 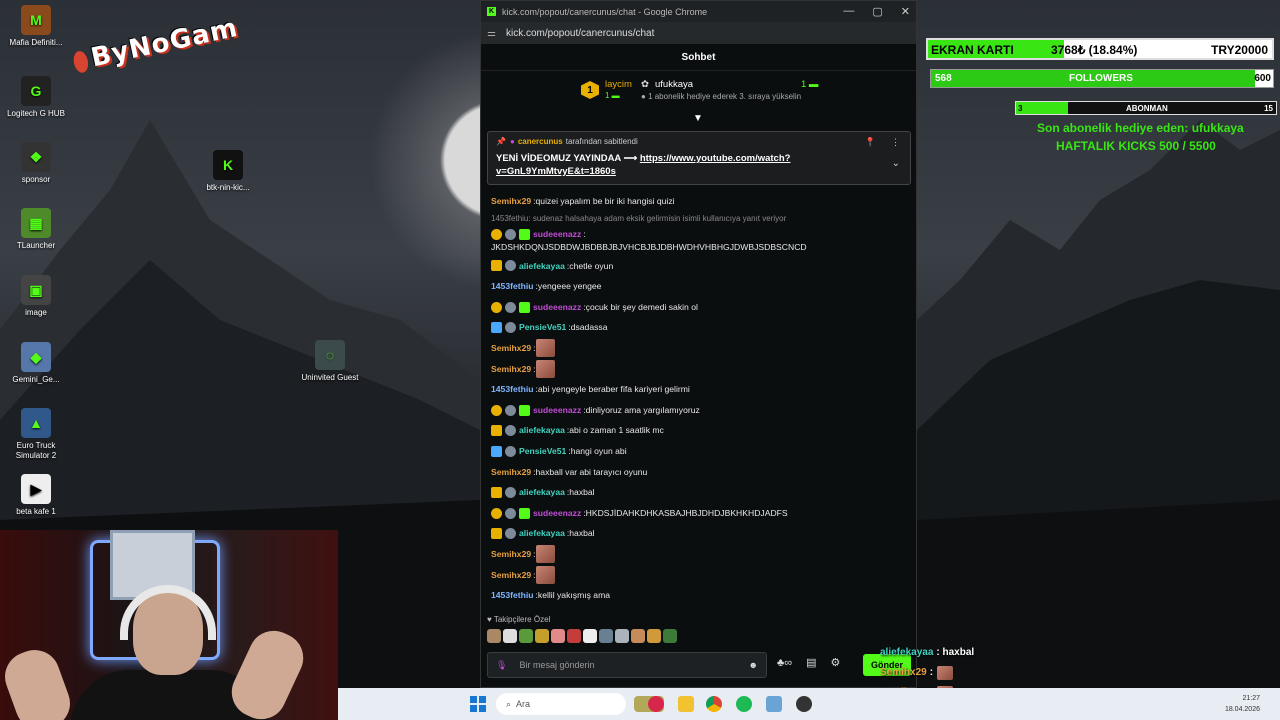 What do you see at coordinates (582, 636) in the screenshot?
I see `emote-row` at bounding box center [582, 636].